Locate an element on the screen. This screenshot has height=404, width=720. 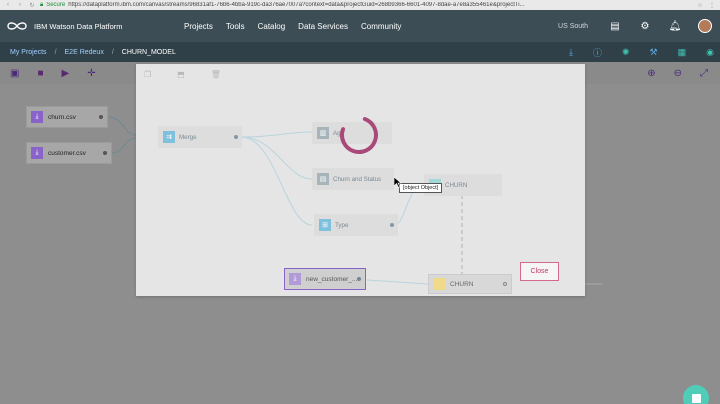
chat-icon is located at coordinates (696, 398).